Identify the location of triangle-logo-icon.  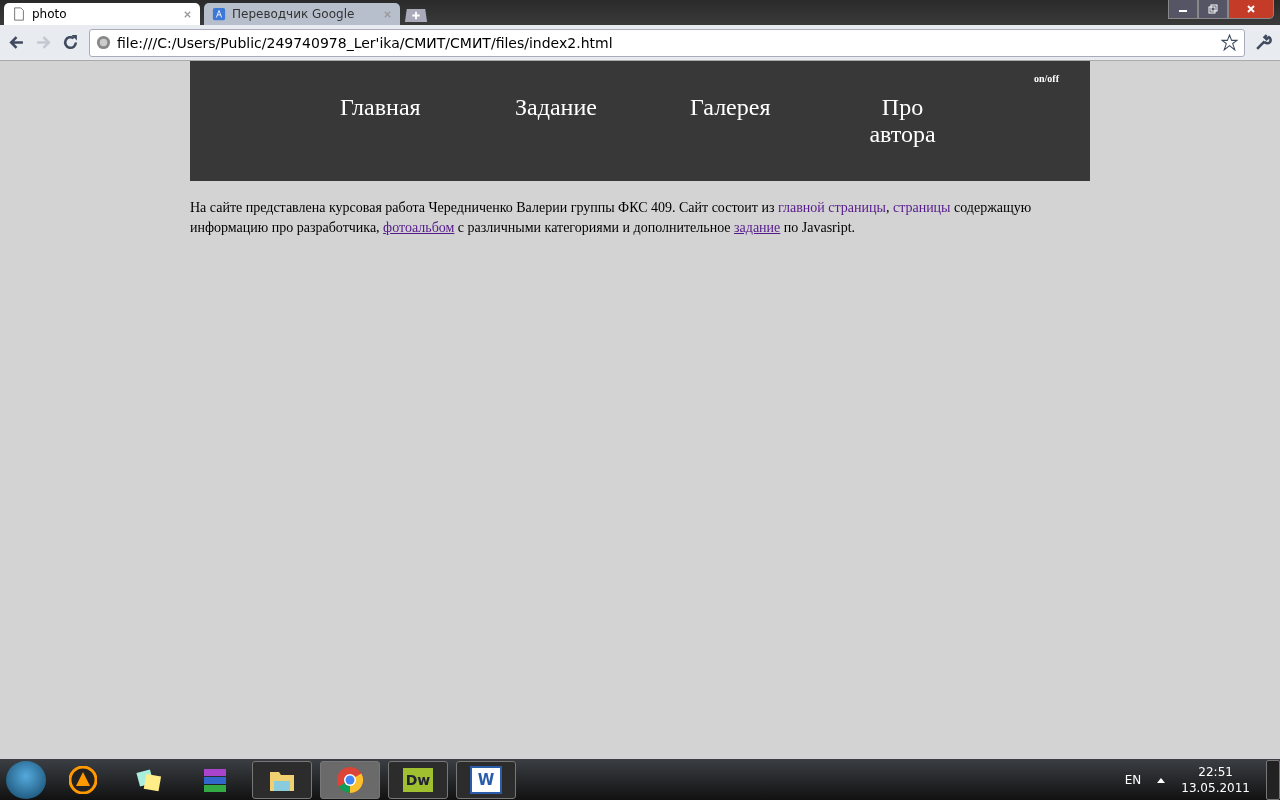
(83, 779).